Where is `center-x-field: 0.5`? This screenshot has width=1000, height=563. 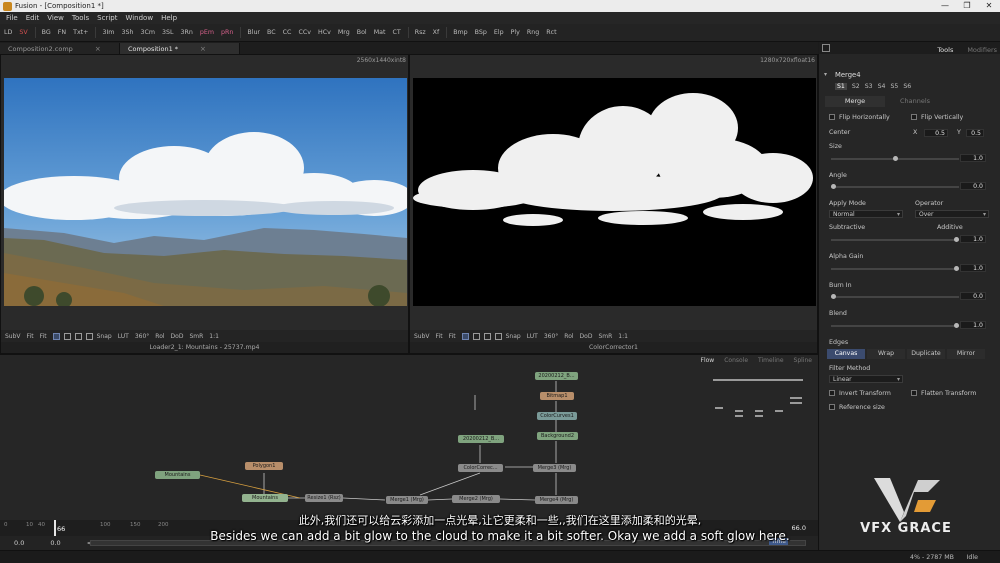
center-x-field: 0.5 is located at coordinates (936, 133).